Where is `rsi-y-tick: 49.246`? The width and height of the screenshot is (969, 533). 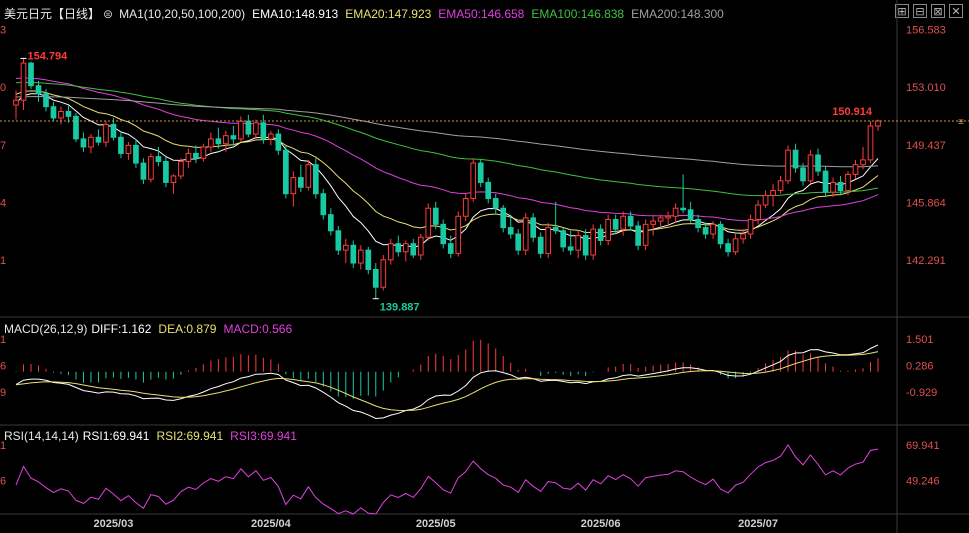 rsi-y-tick: 49.246 is located at coordinates (923, 482).